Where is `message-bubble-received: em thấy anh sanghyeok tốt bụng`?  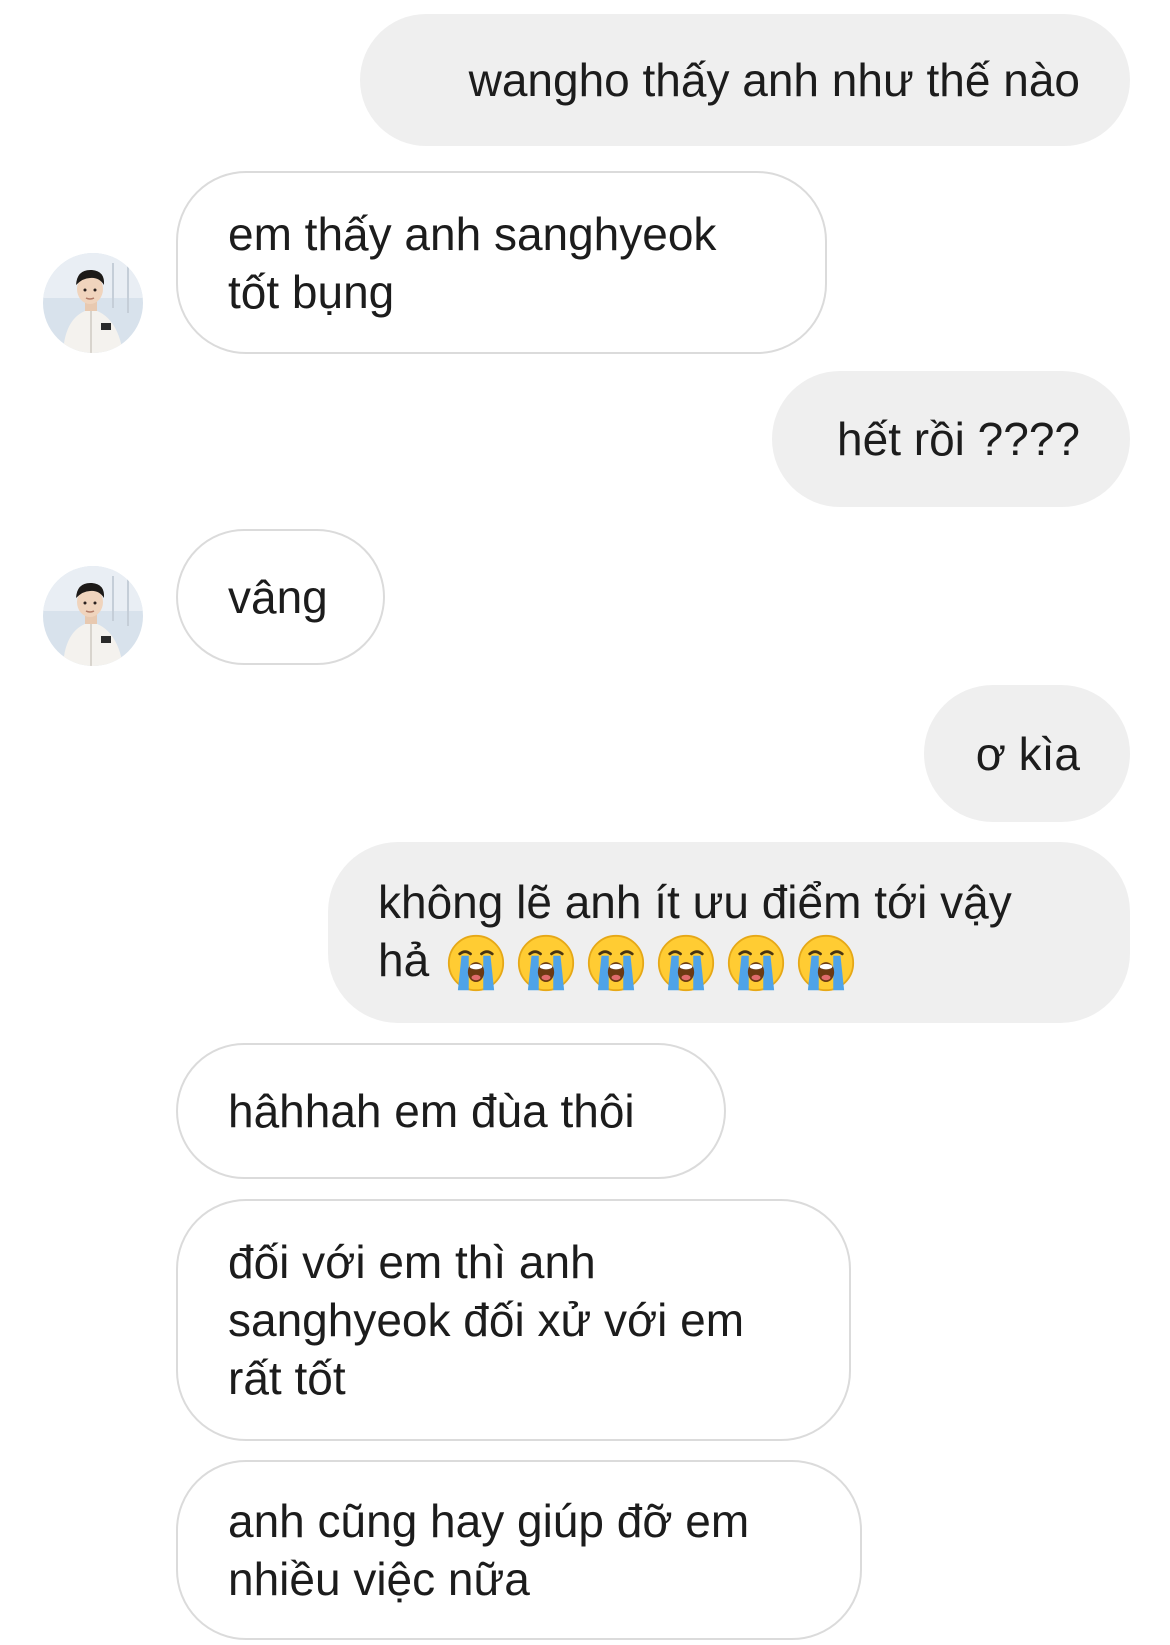
message-bubble-received: em thấy anh sanghyeok tốt bụng is located at coordinates (501, 262).